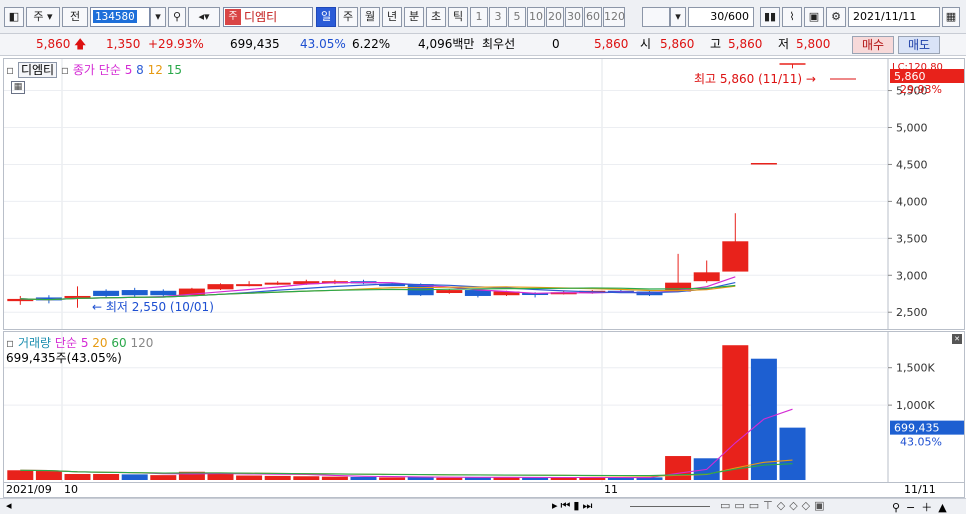 Image resolution: width=966 pixels, height=514 pixels. What do you see at coordinates (370, 17) in the screenshot?
I see `period-tab-2: 월` at bounding box center [370, 17].